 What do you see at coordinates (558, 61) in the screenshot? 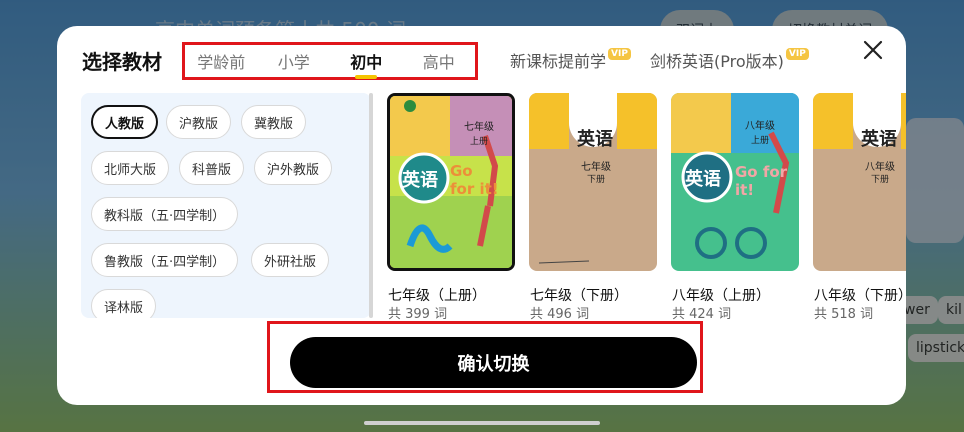
I see `tab-label: 新课标提前学` at bounding box center [558, 61].